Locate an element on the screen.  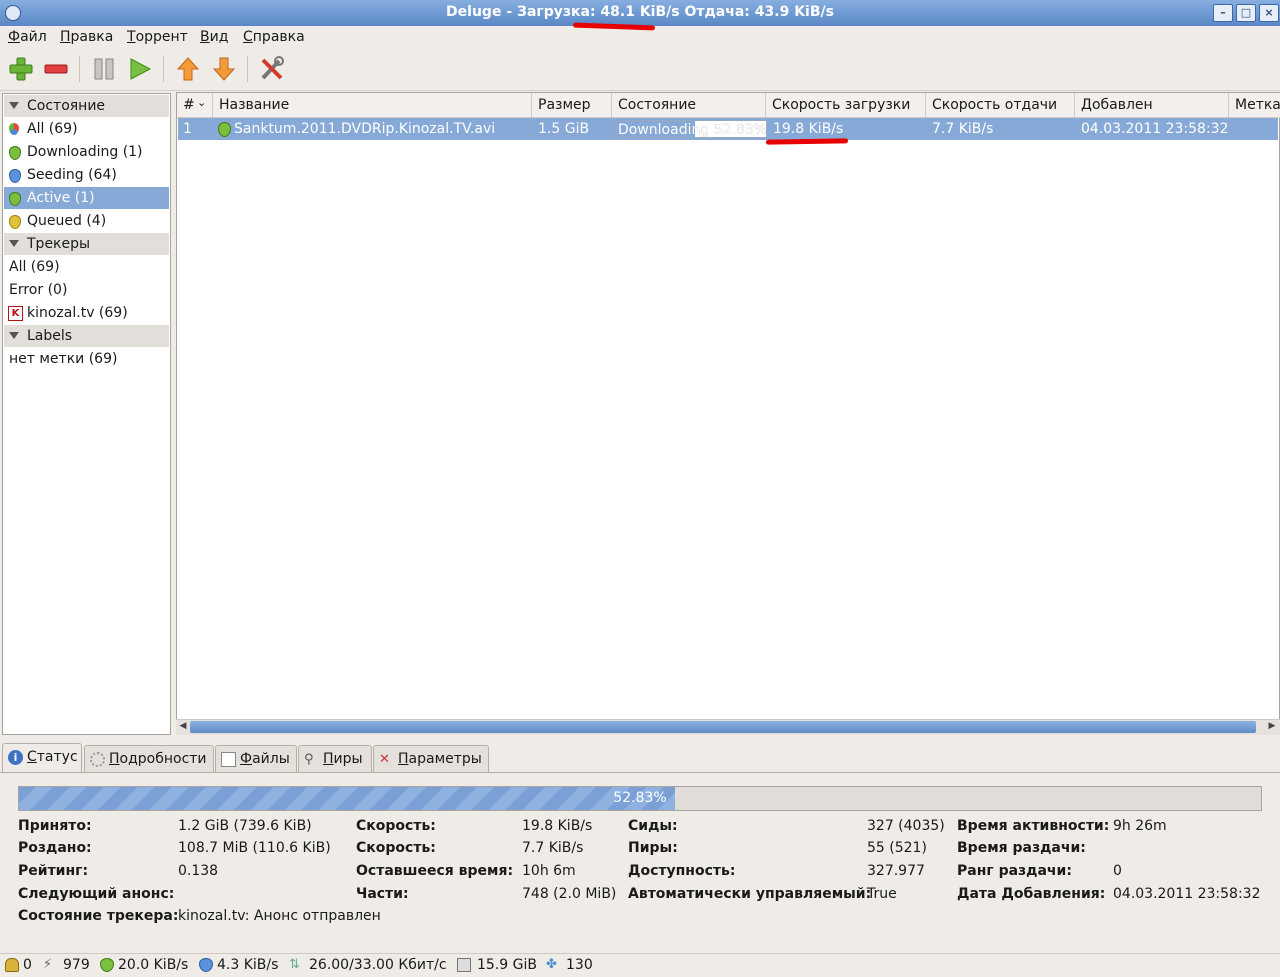
peers-value: 55 (521) is located at coordinates (897, 848).